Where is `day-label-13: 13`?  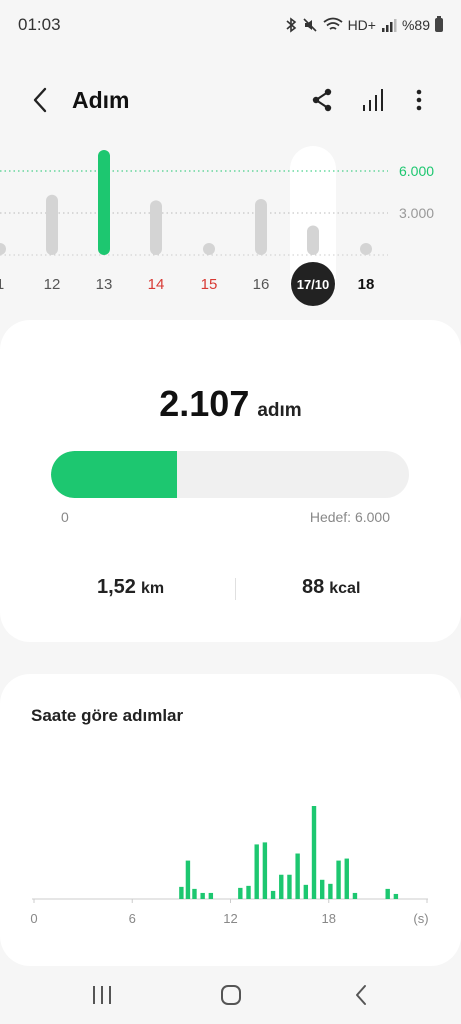 day-label-13: 13 is located at coordinates (104, 284).